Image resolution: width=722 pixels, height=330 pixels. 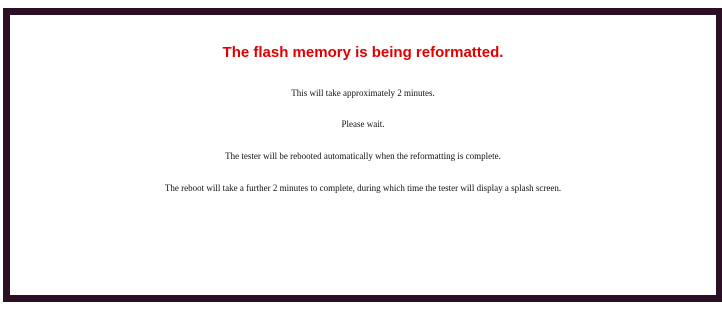 I want to click on notice-title: The flash memory is being reformatted., so click(x=363, y=52).